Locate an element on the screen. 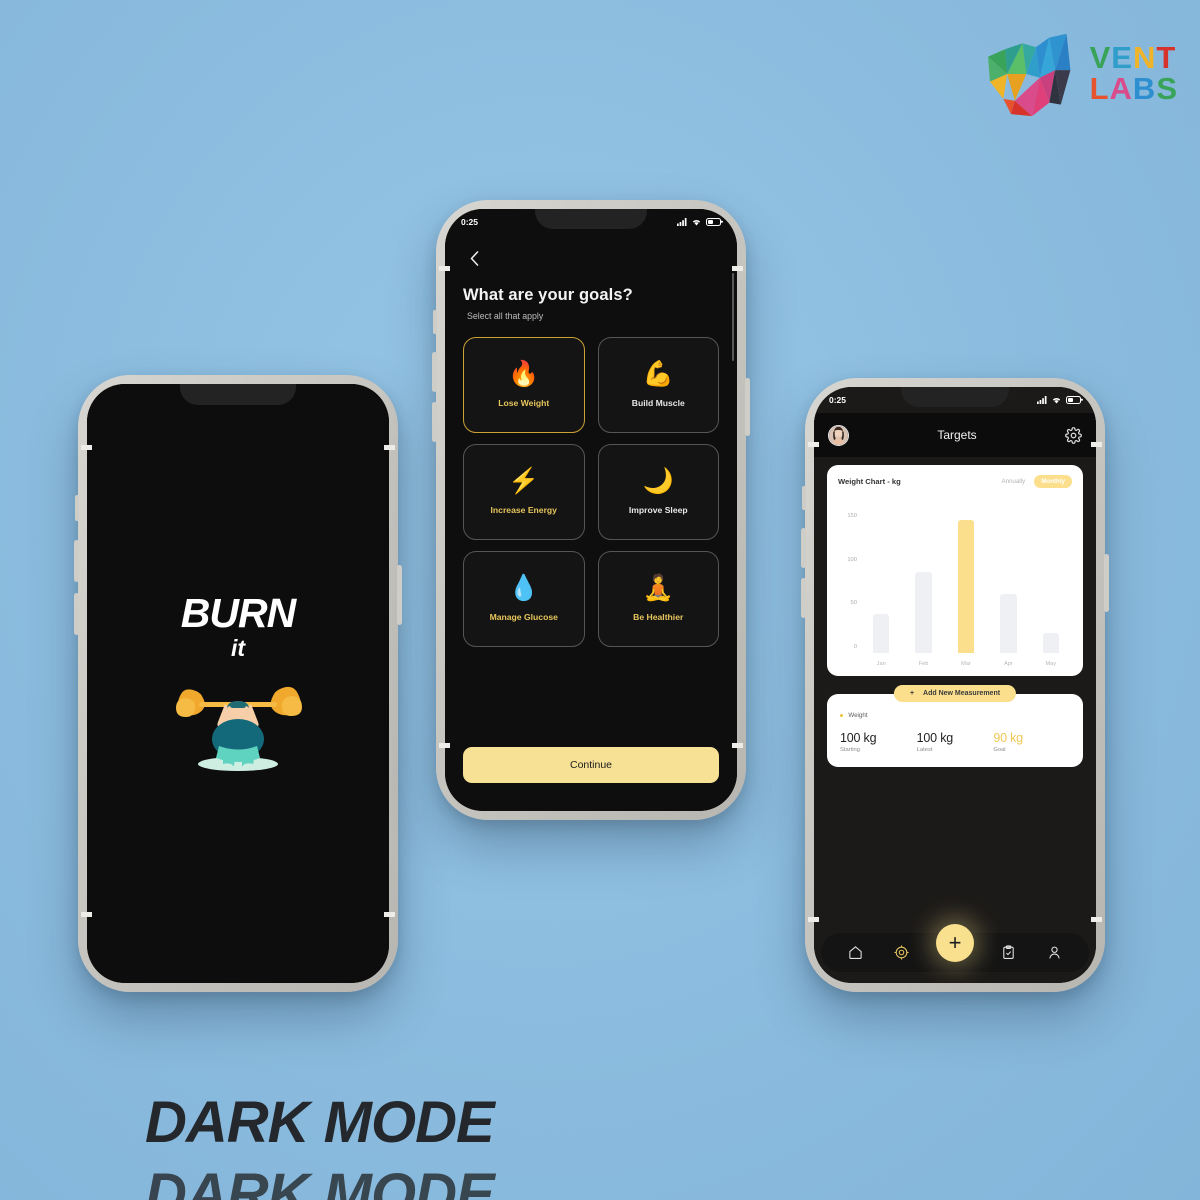 The width and height of the screenshot is (1200, 1200). back-button is located at coordinates (474, 258).